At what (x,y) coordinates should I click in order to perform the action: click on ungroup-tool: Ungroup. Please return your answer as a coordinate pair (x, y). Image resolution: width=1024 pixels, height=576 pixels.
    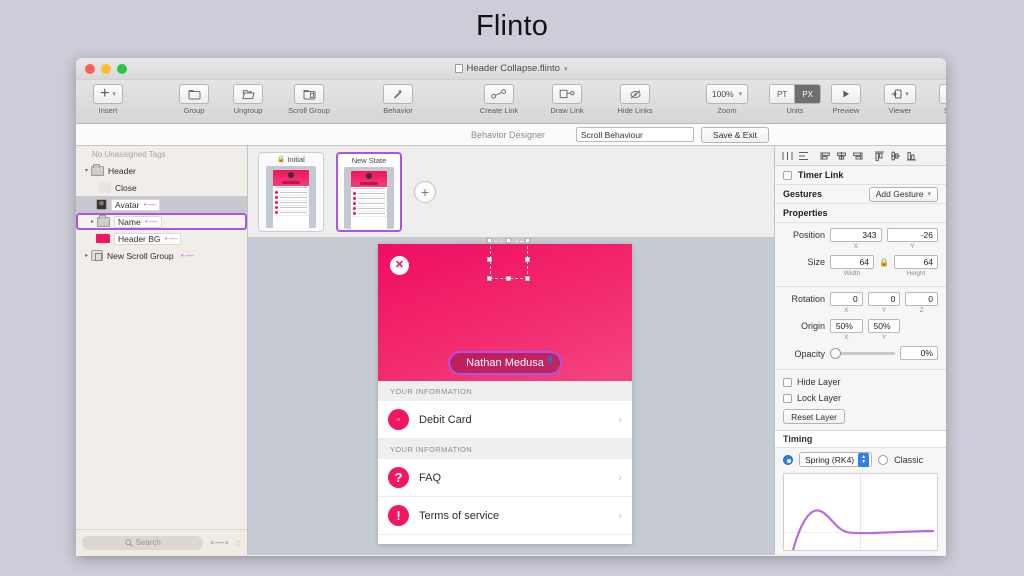
    Looking at the image, I should click on (248, 99).